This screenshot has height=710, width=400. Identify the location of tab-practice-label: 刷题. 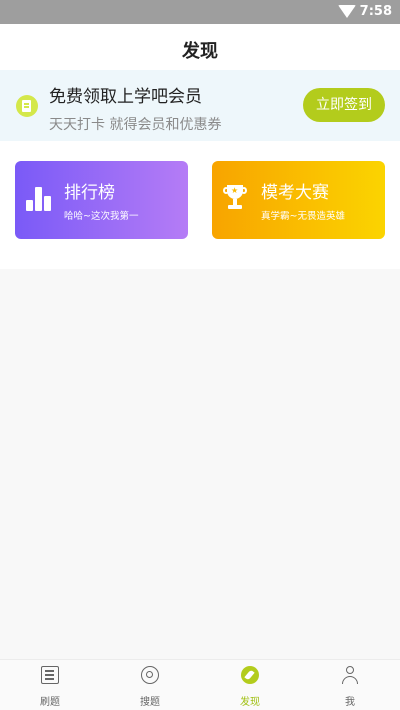
(50, 702).